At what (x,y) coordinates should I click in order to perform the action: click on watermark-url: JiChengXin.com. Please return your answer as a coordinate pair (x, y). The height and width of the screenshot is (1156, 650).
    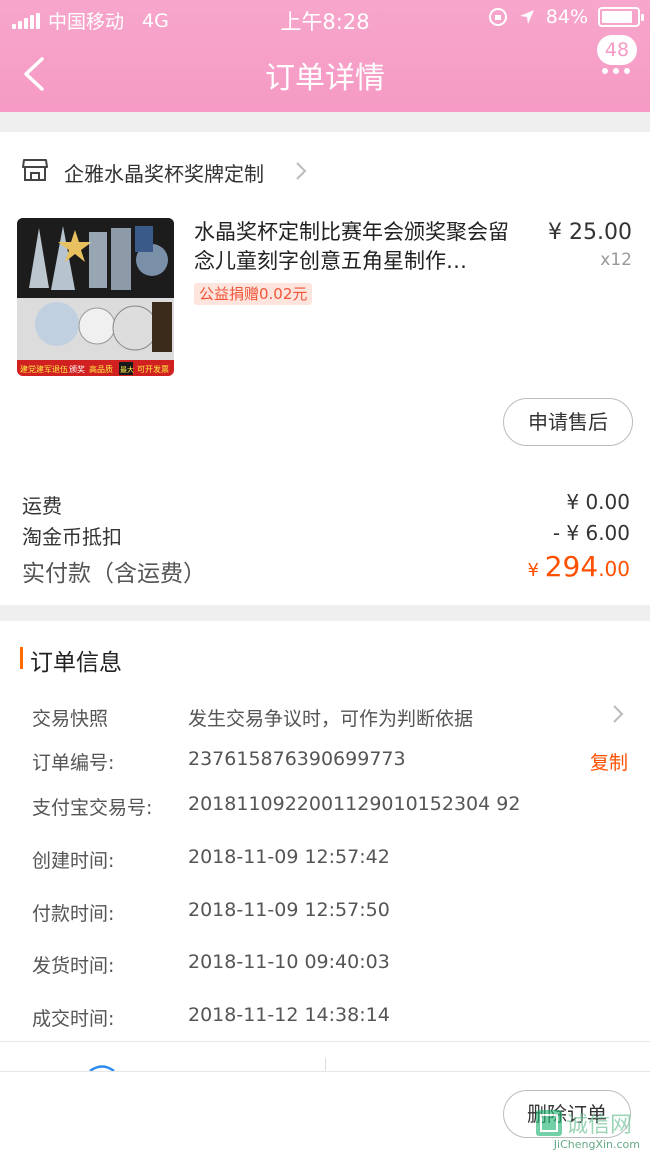
    Looking at the image, I should click on (596, 1144).